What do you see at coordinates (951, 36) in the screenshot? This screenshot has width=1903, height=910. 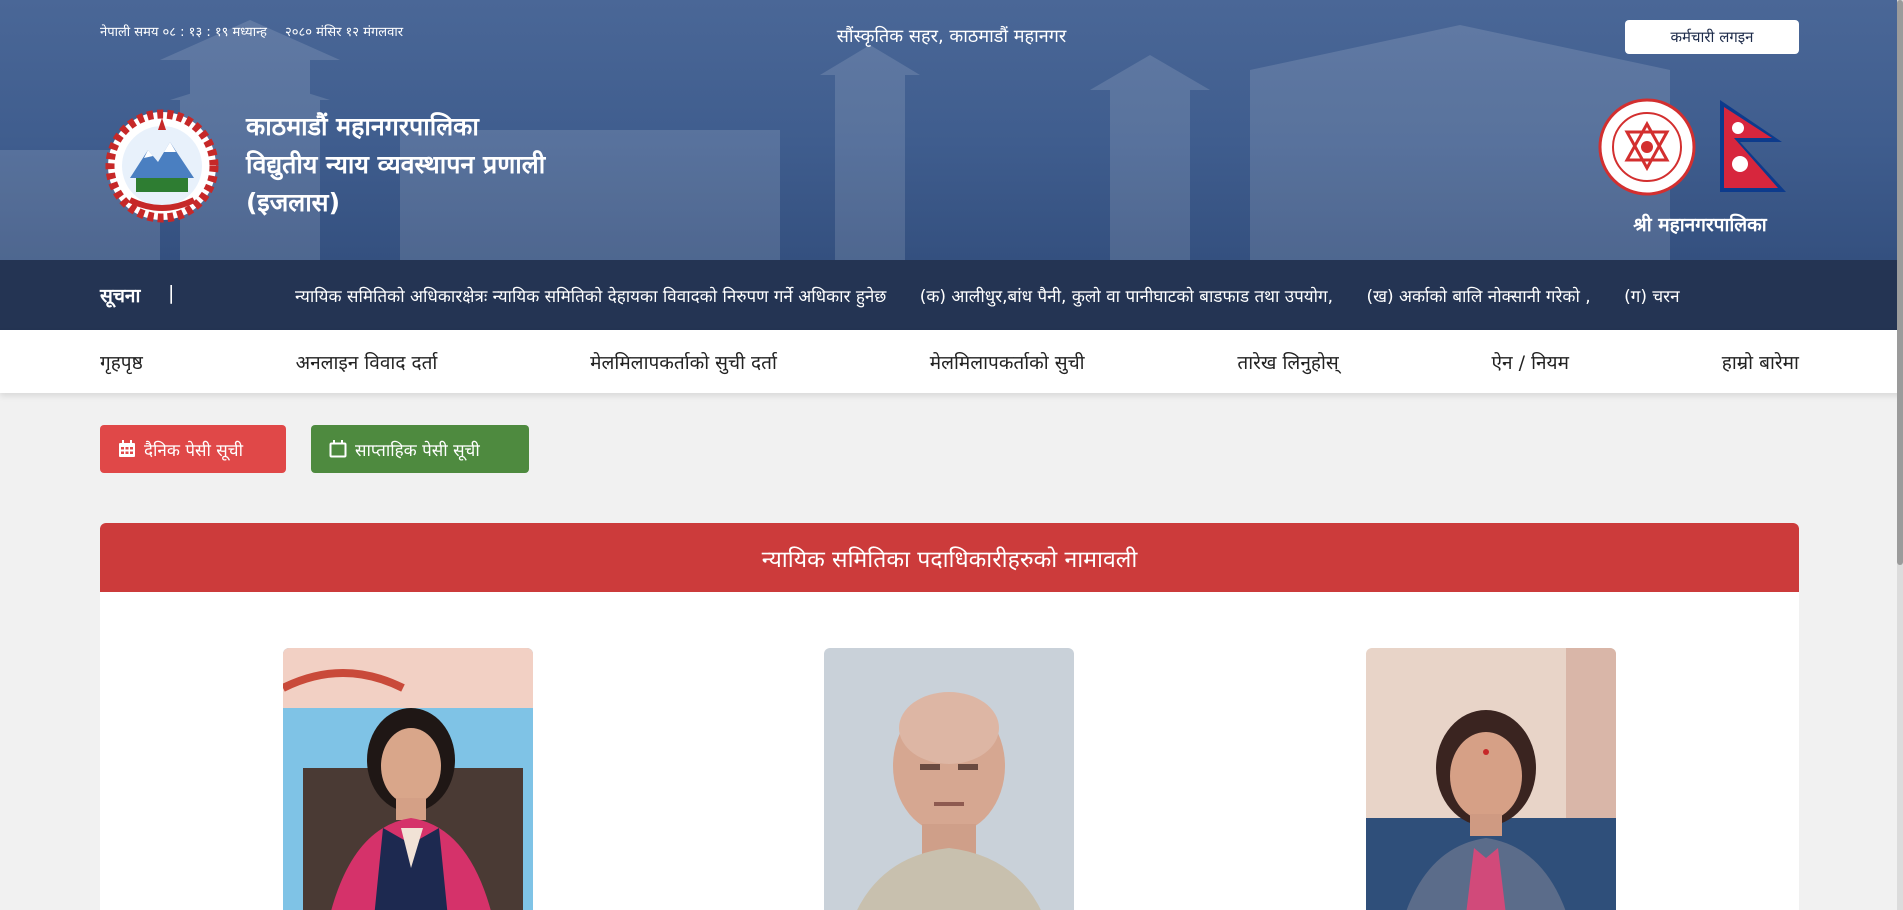 I see `city-tagline: सौंस्कृतिक सहर, काठमाडौं महानगर` at bounding box center [951, 36].